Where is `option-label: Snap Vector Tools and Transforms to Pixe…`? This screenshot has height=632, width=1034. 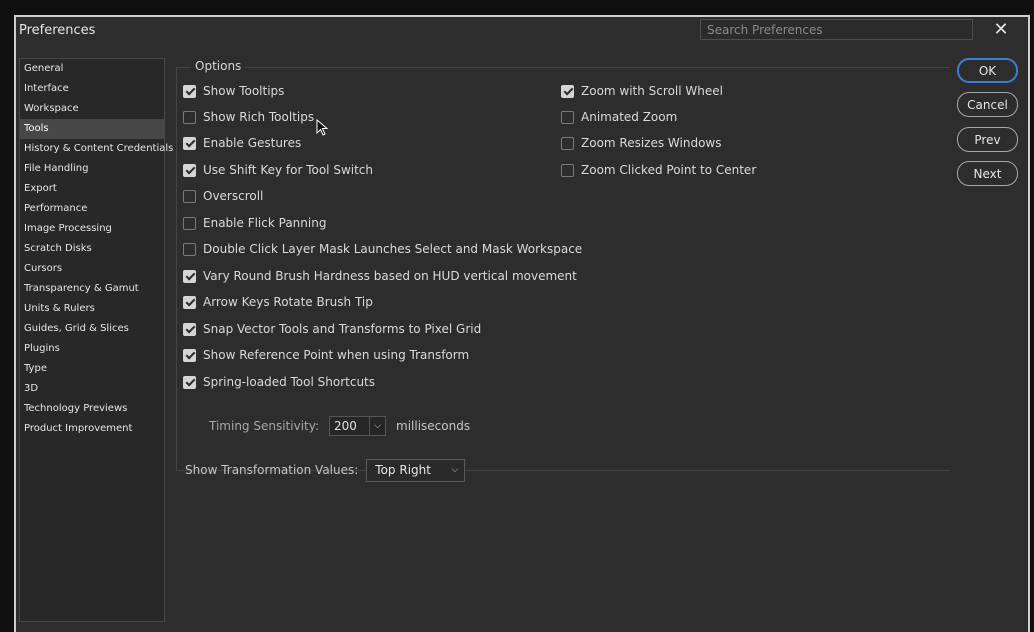 option-label: Snap Vector Tools and Transforms to Pixe… is located at coordinates (342, 329).